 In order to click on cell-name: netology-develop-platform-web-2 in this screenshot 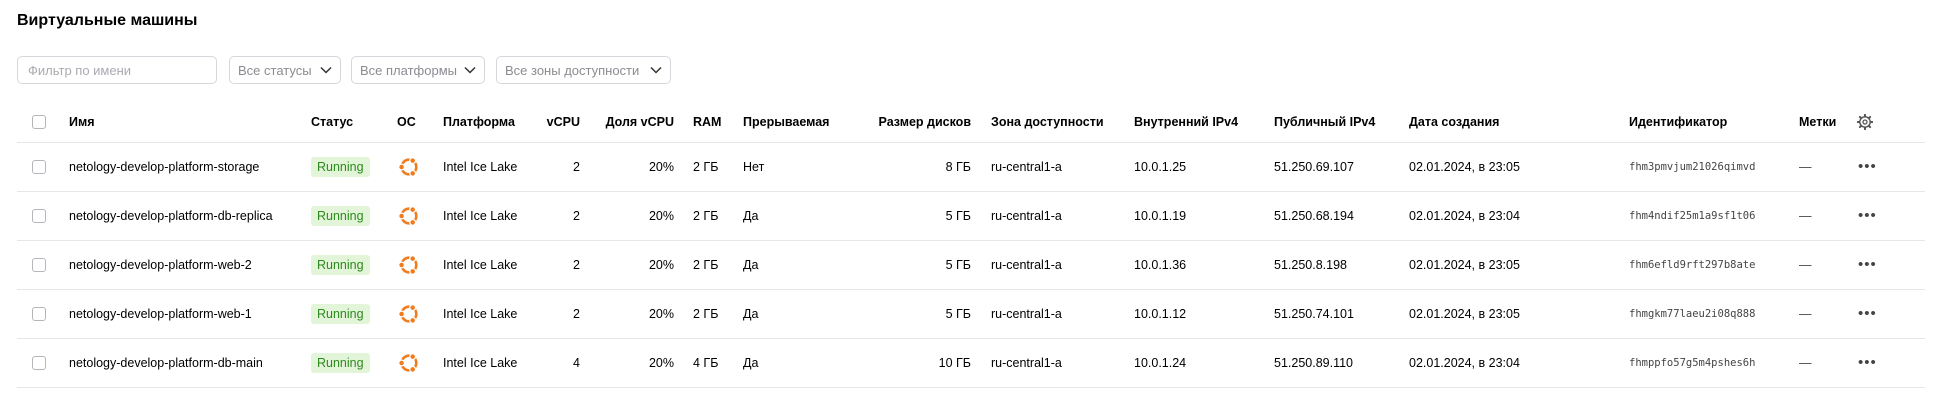, I will do `click(160, 264)`.